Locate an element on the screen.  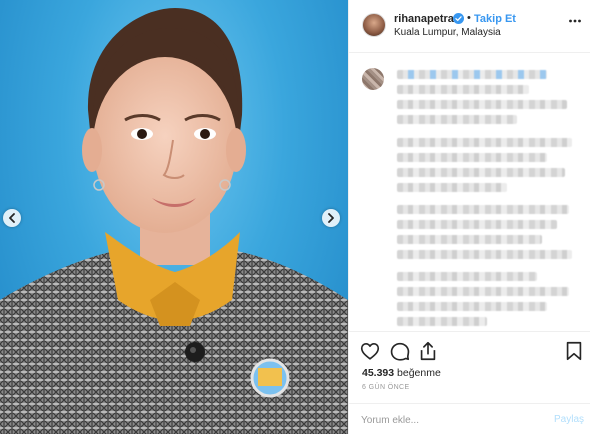
next-photo-button is located at coordinates (331, 218).